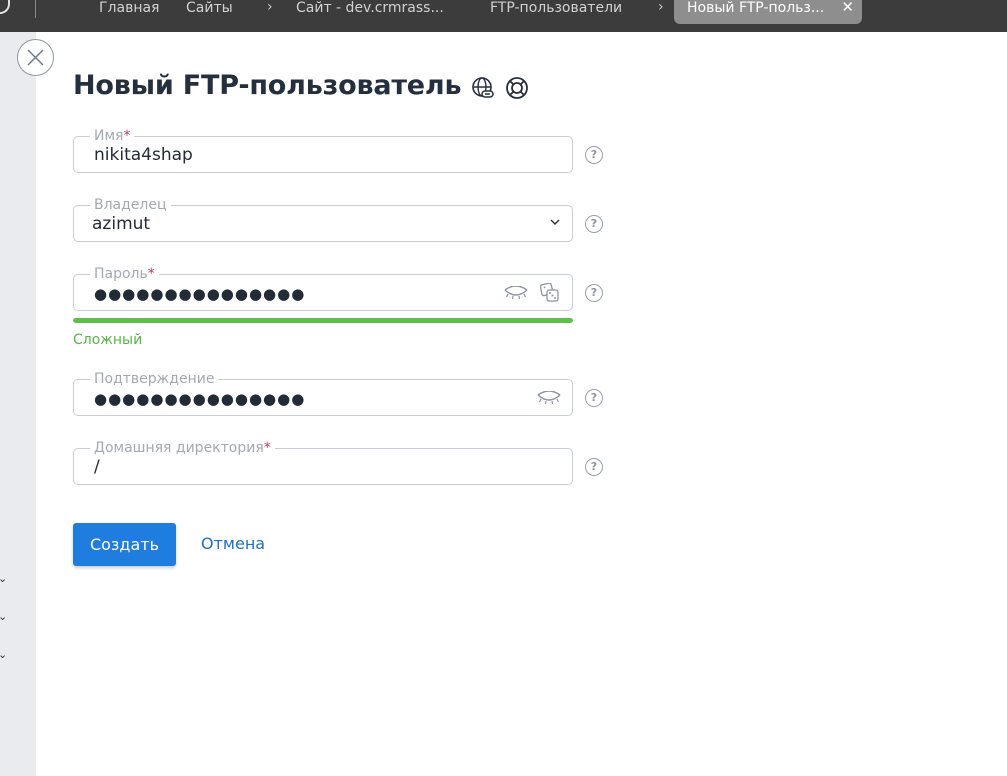 The height and width of the screenshot is (776, 1007). What do you see at coordinates (556, 11) in the screenshot?
I see `breadcrumb-ftp-users: FTP-пользователи` at bounding box center [556, 11].